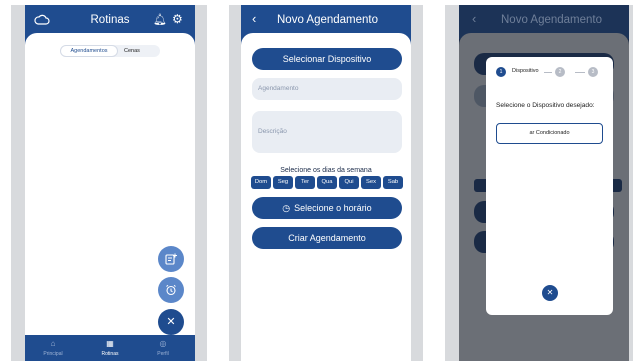 The height and width of the screenshot is (361, 633). I want to click on alarm-icon, so click(171, 290).